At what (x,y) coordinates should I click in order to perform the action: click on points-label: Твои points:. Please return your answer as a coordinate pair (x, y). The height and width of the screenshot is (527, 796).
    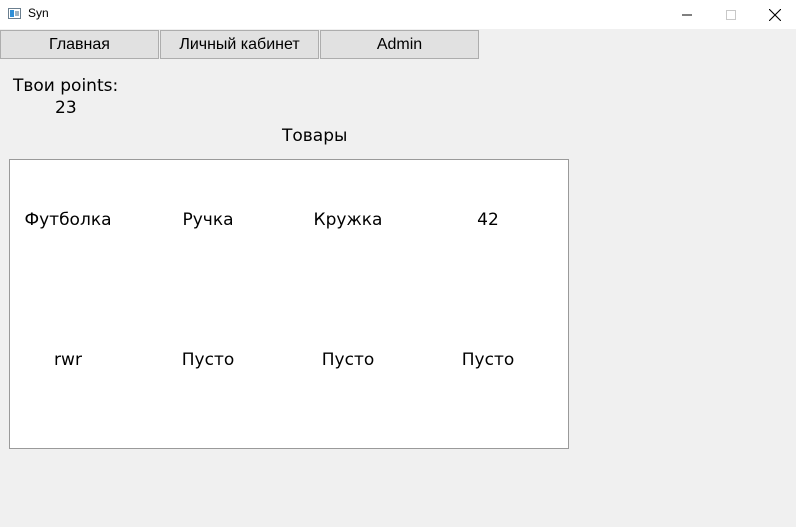
    Looking at the image, I should click on (66, 86).